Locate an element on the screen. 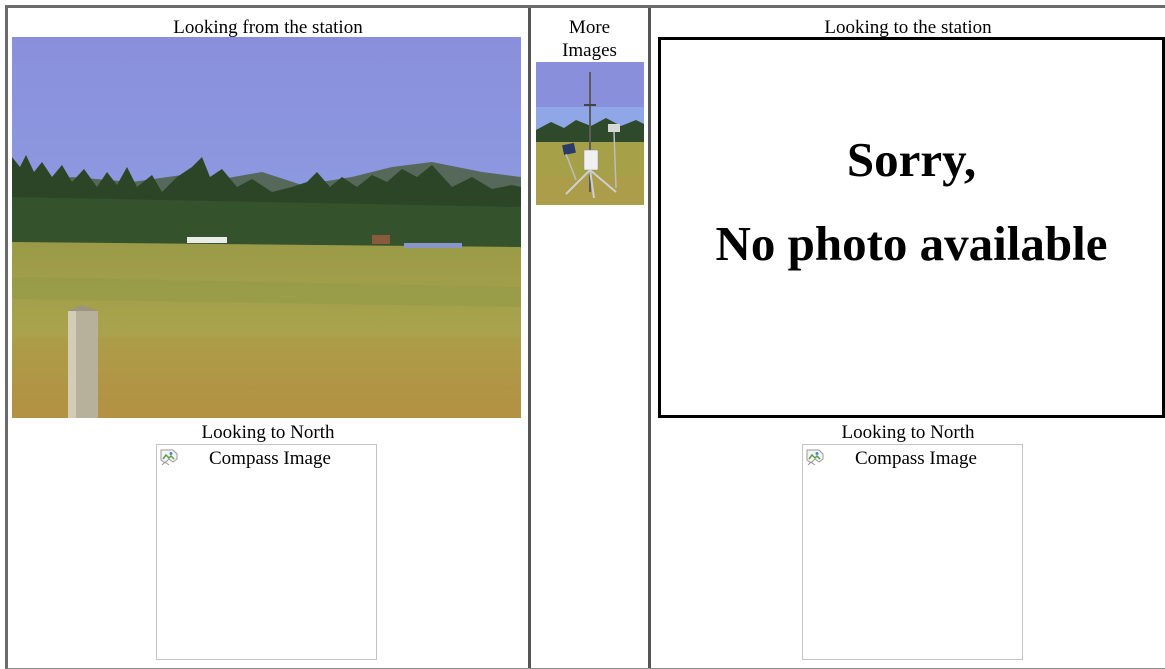 Image resolution: width=1165 pixels, height=669 pixels. more-images-panel: More Images is located at coordinates (589, 338).